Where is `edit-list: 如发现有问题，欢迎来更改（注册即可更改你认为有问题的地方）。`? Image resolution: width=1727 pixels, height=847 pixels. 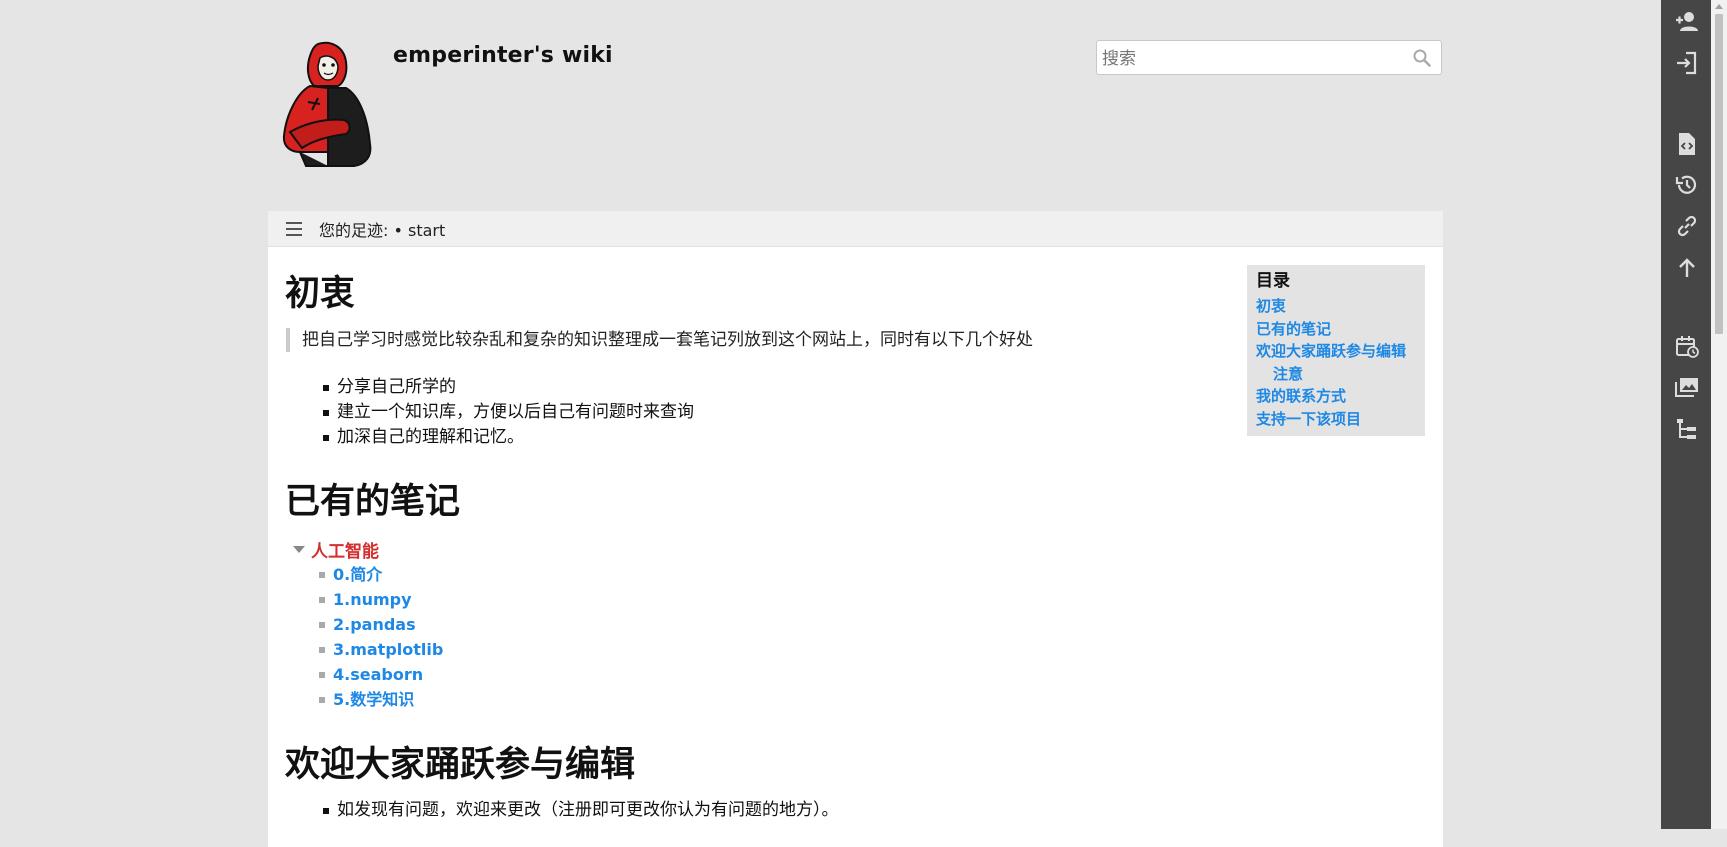 edit-list: 如发现有问题，欢迎来更改（注册即可更改你认为有问题的地方）。 is located at coordinates (580, 810).